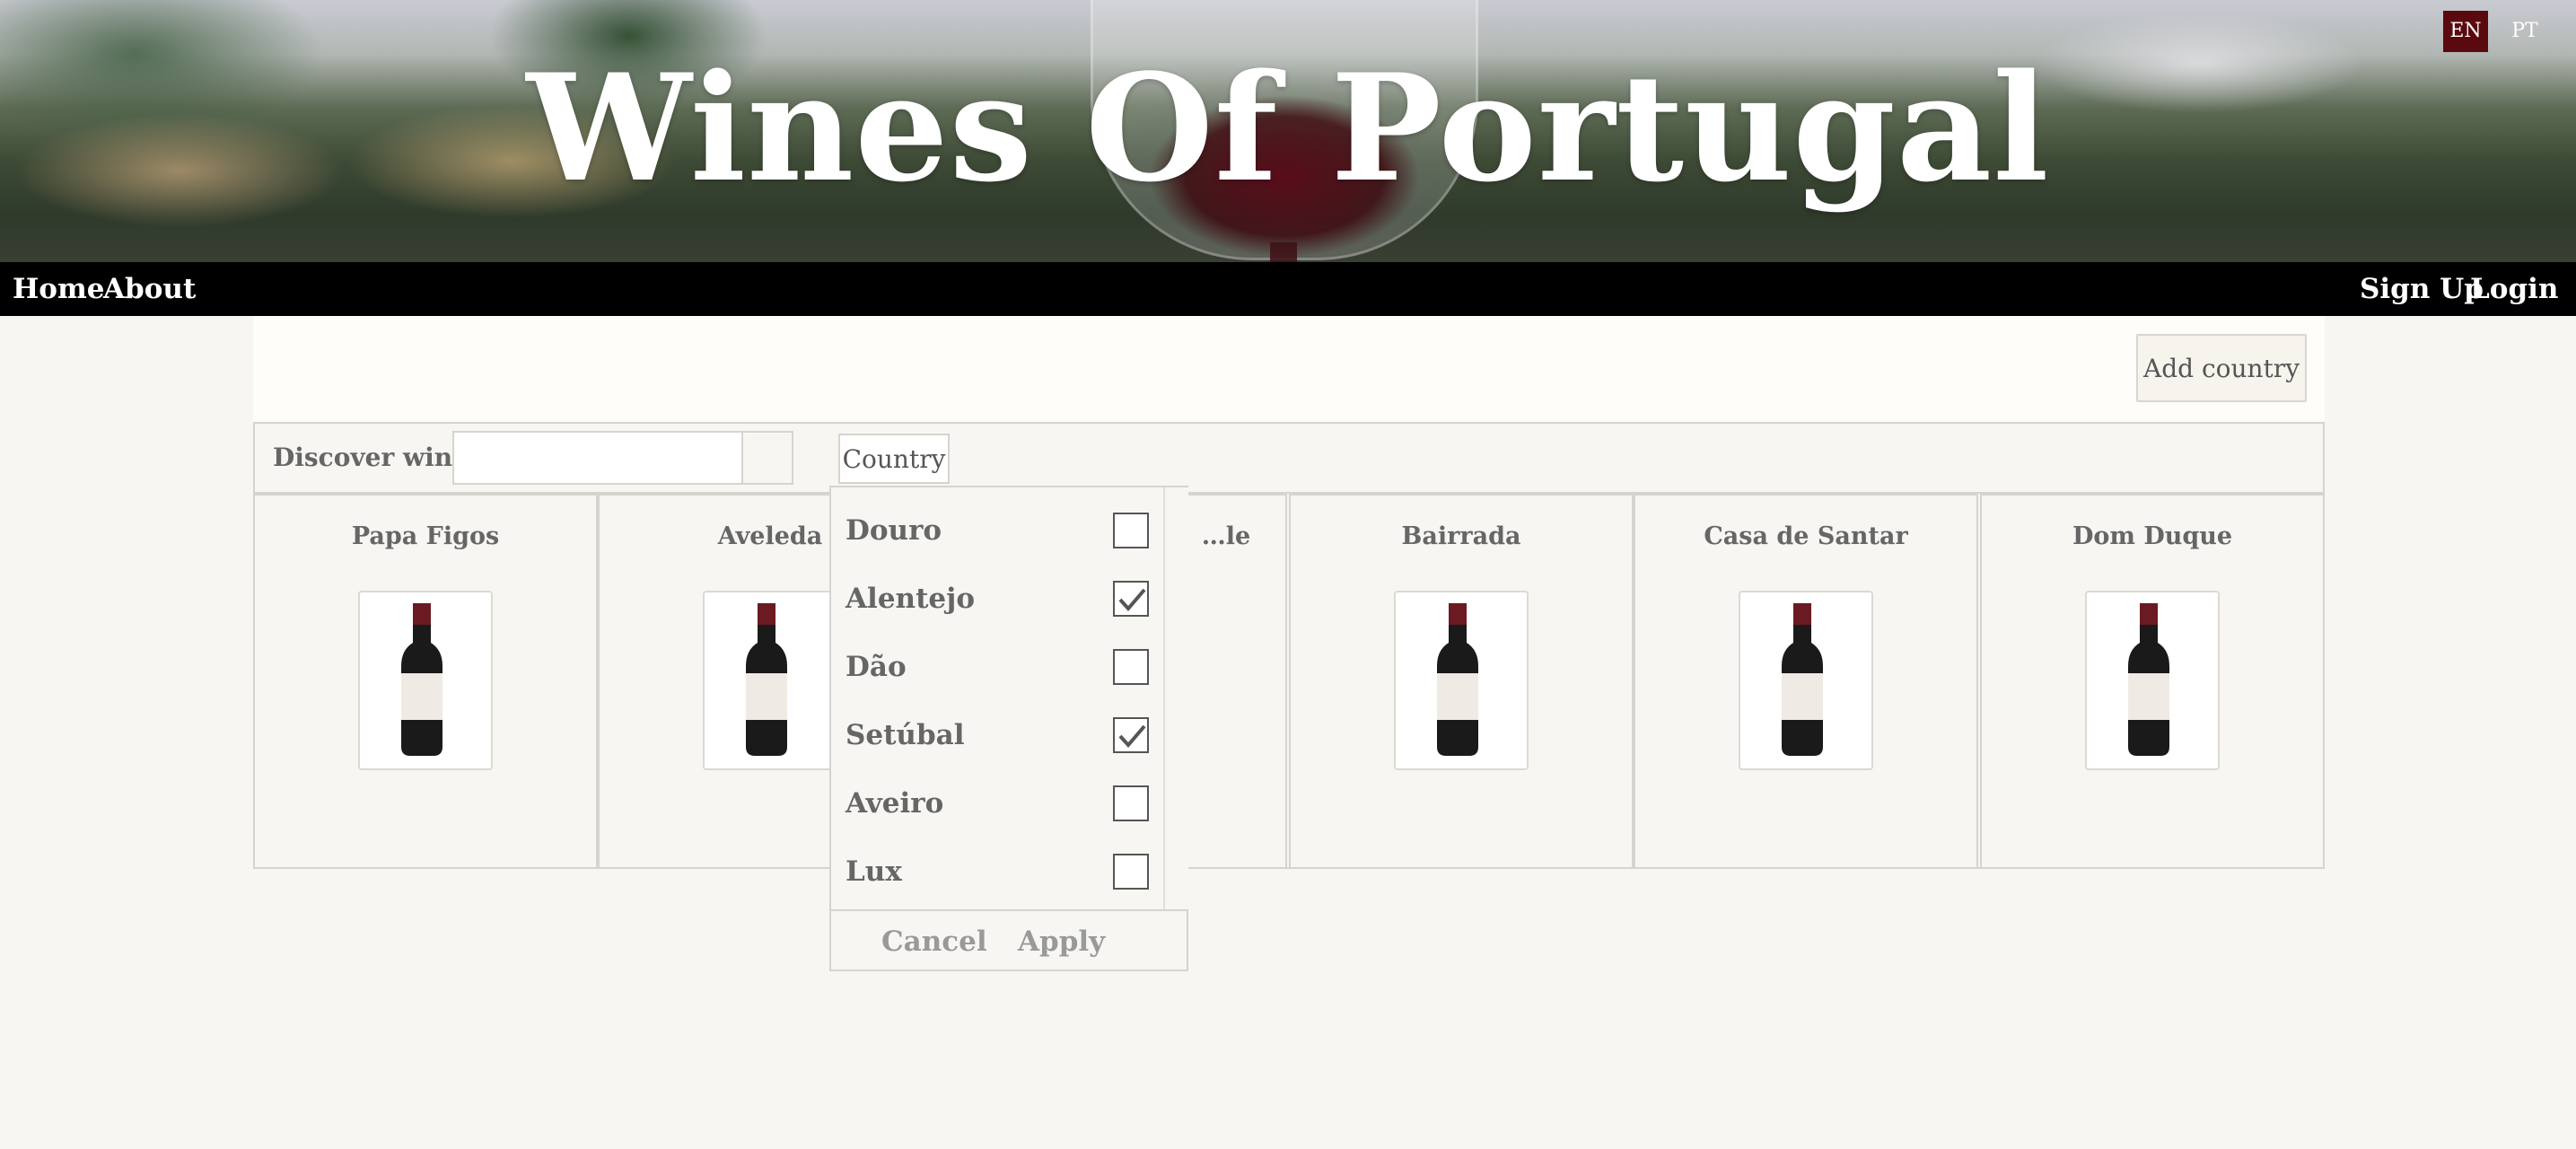  I want to click on country-option-douro: Douro, so click(997, 530).